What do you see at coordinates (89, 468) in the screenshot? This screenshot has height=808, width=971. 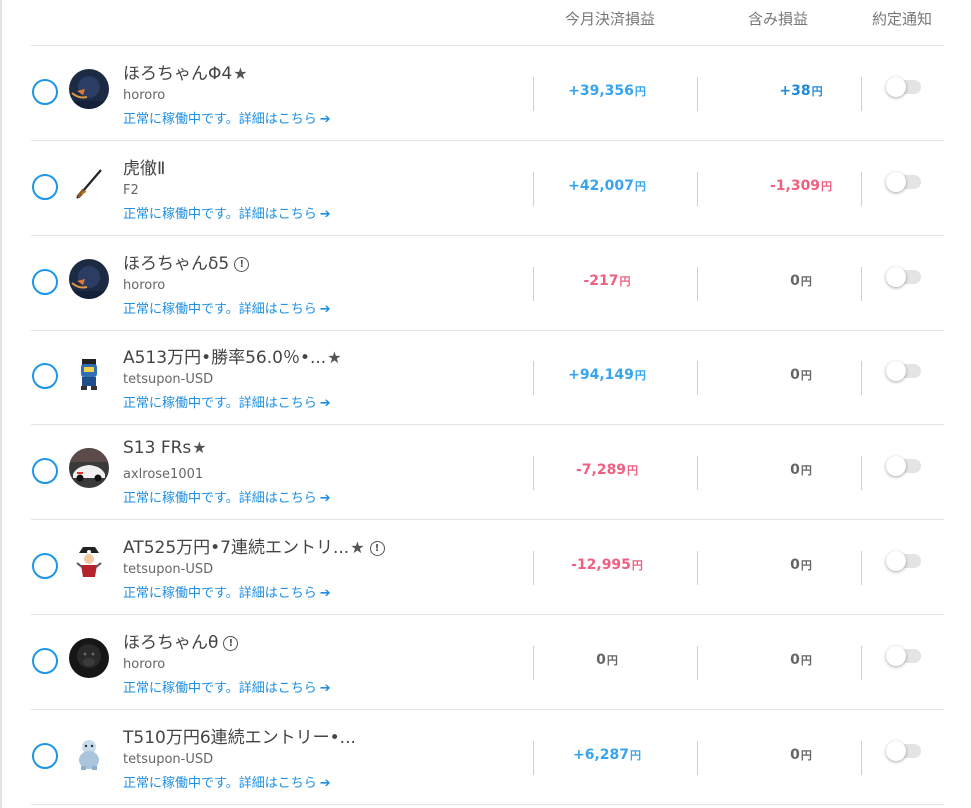 I see `car-avatar` at bounding box center [89, 468].